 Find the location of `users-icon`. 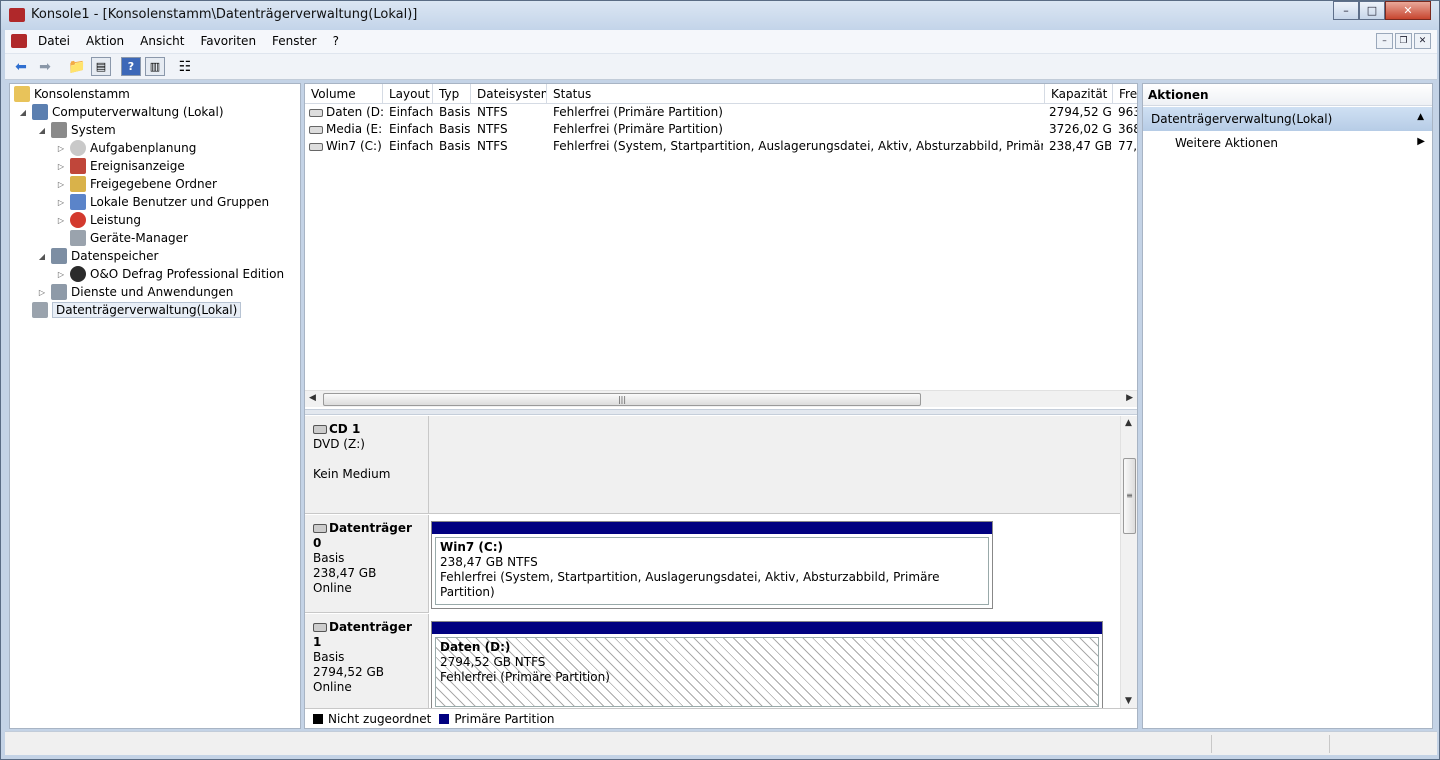

users-icon is located at coordinates (78, 202).